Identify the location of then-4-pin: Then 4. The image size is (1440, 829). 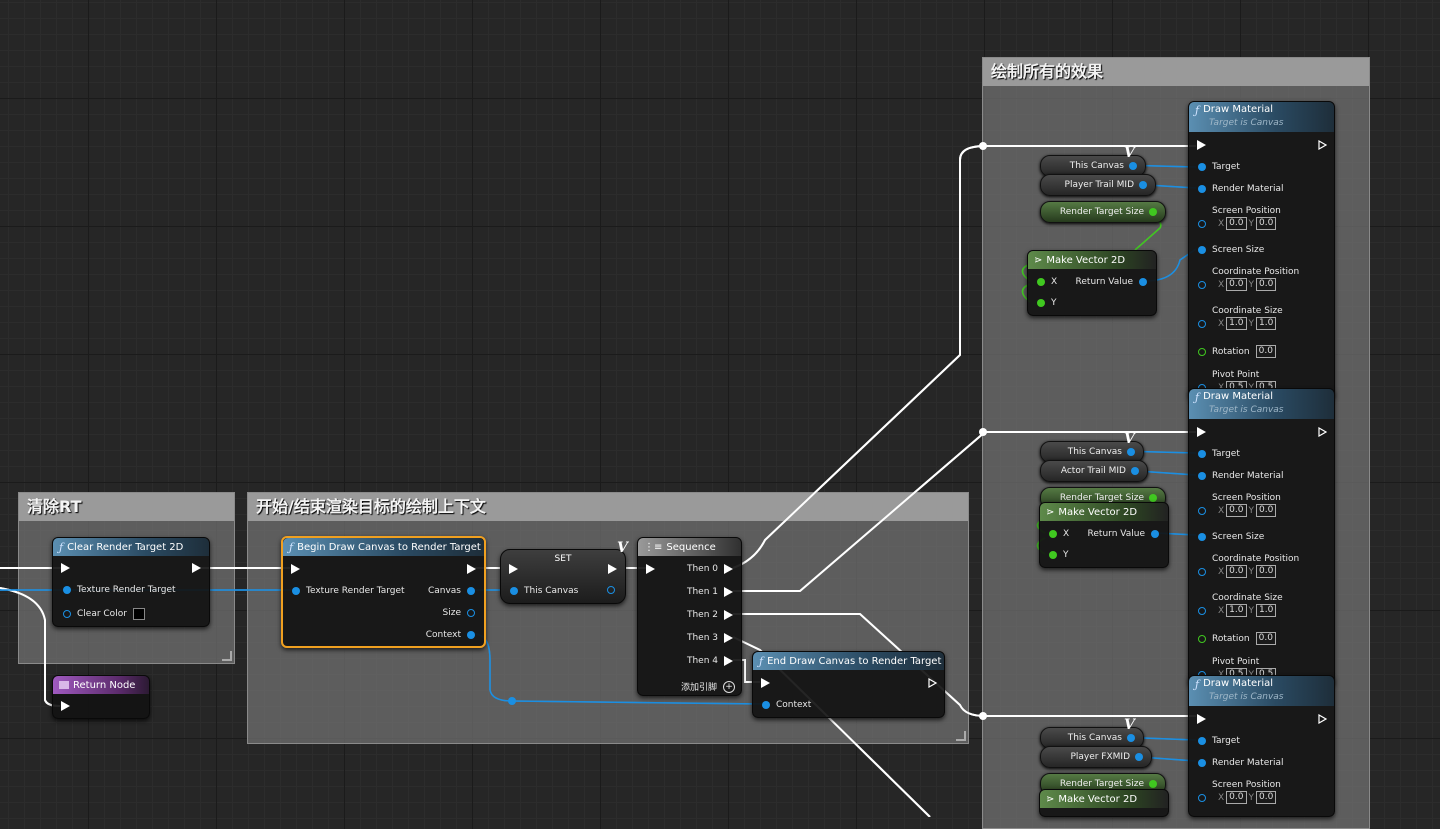
(710, 661).